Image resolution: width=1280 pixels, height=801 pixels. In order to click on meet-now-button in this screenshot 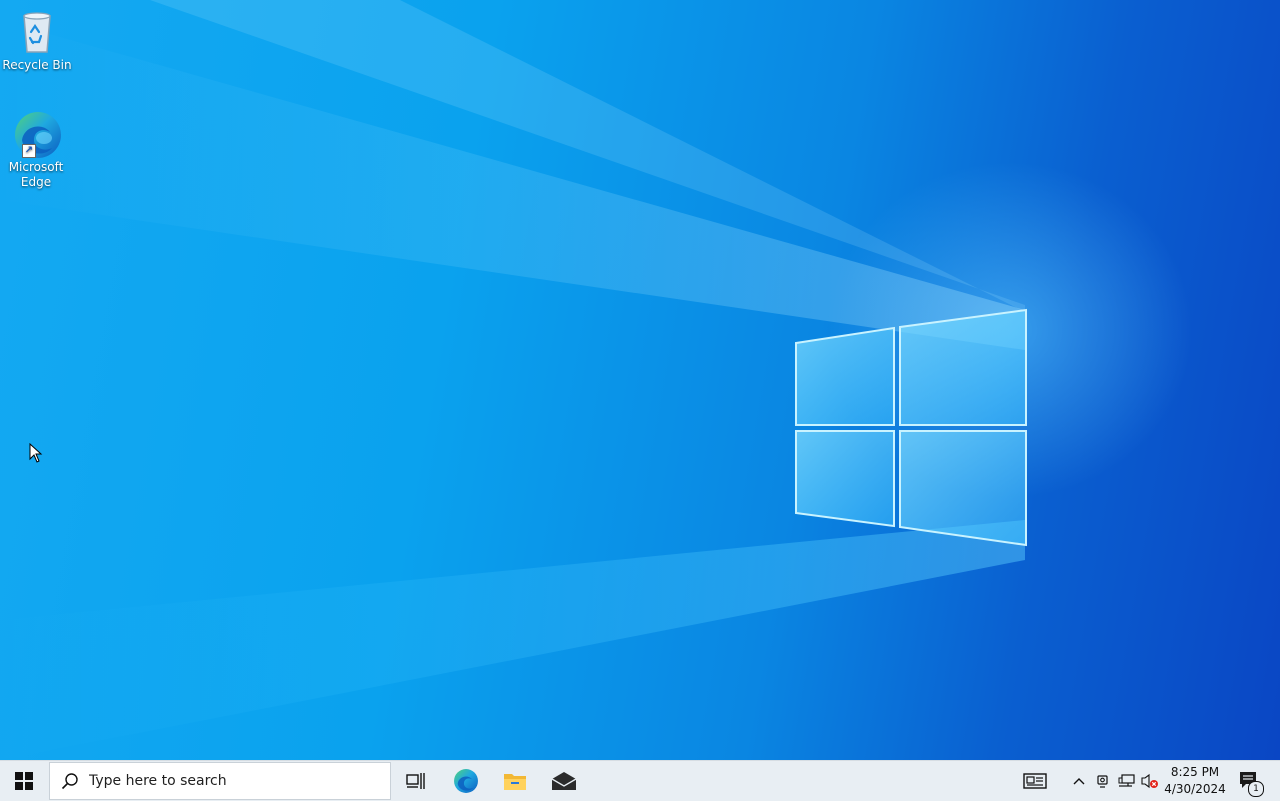, I will do `click(1103, 781)`.